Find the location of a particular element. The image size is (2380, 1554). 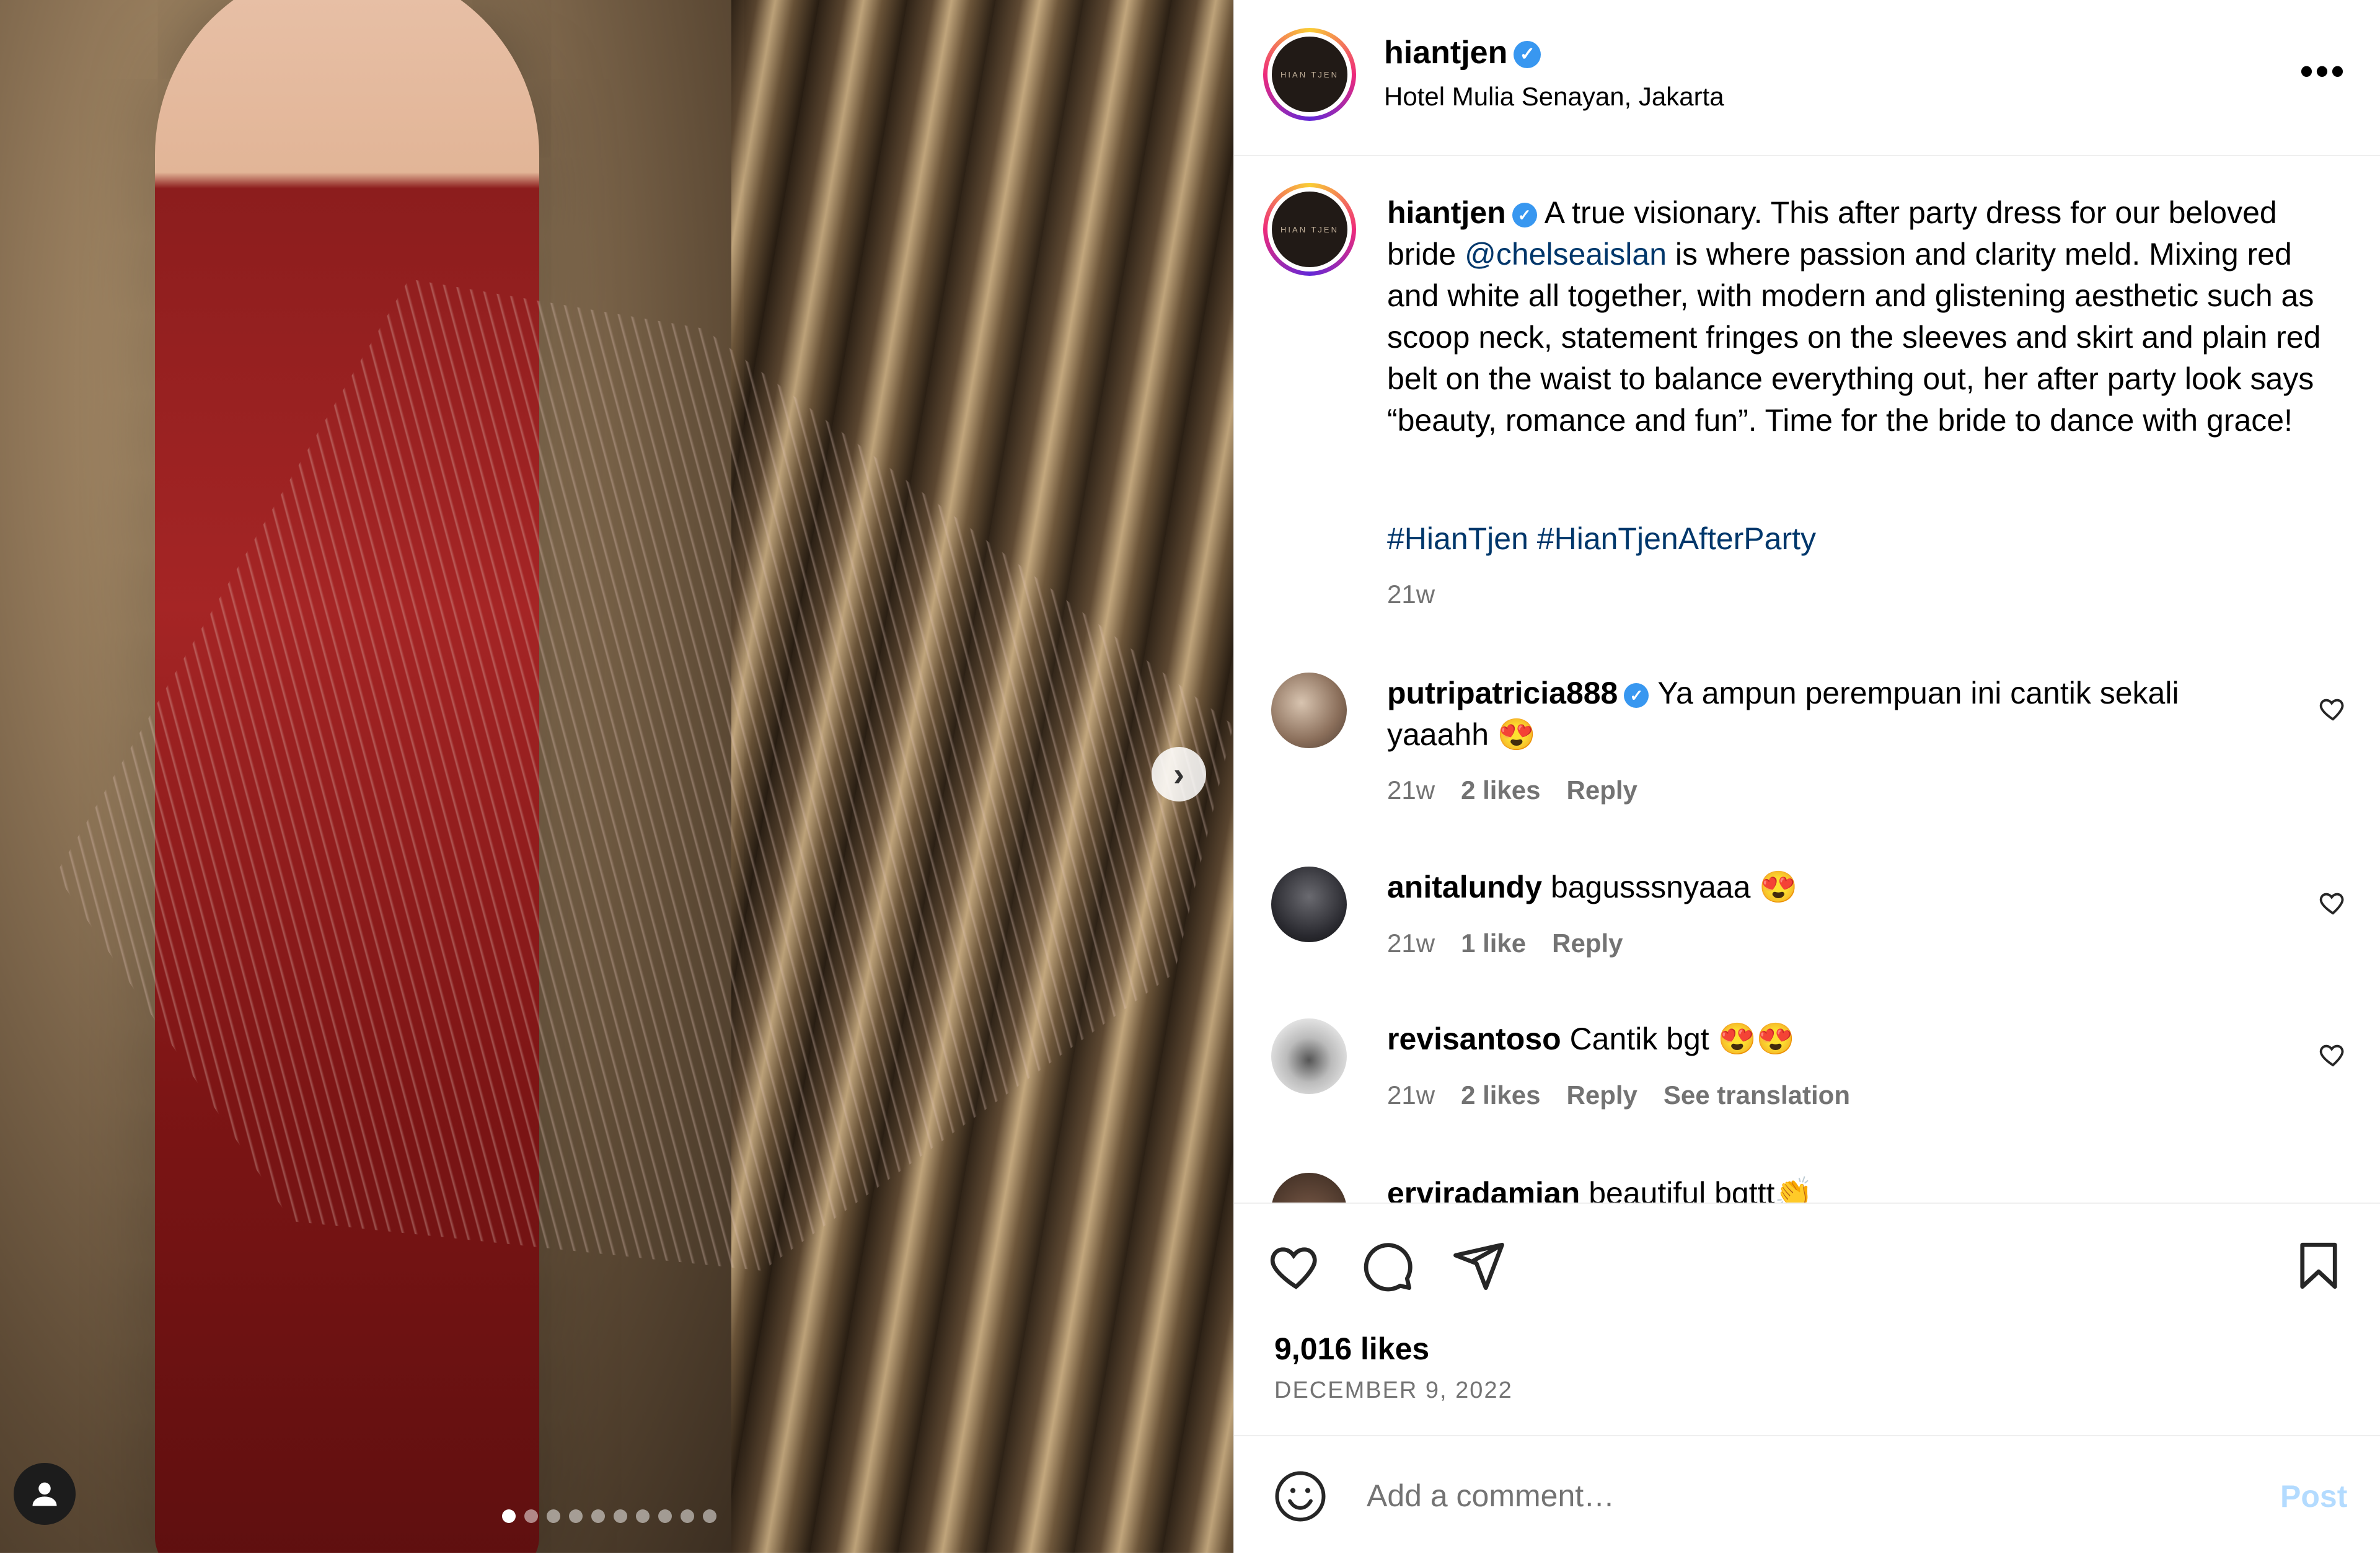

comment-body: beautiful bgttt👏 is located at coordinates (1701, 1189).